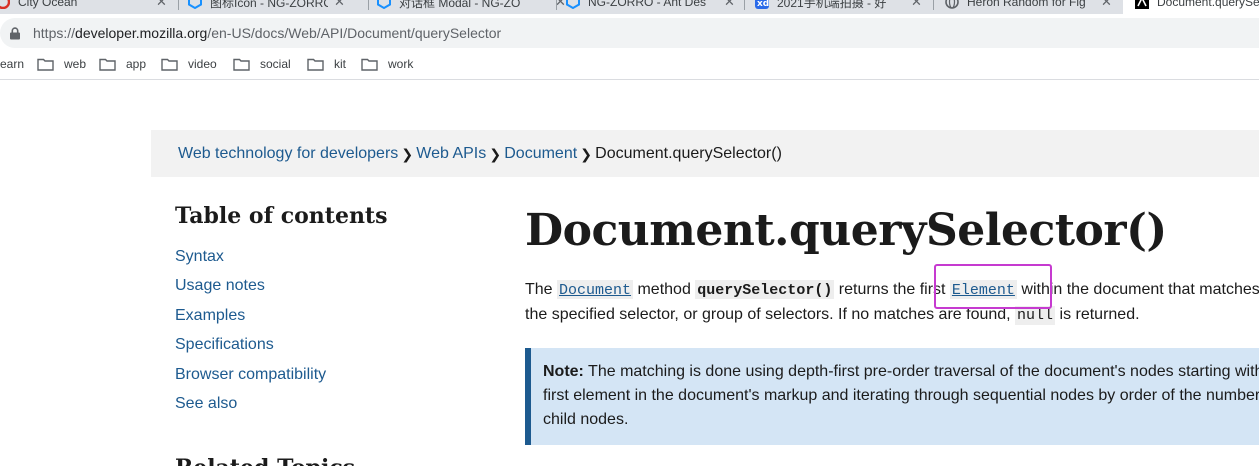 This screenshot has width=1259, height=466. I want to click on tab-title: NG-ZORRO - Ant Des, so click(647, 4).